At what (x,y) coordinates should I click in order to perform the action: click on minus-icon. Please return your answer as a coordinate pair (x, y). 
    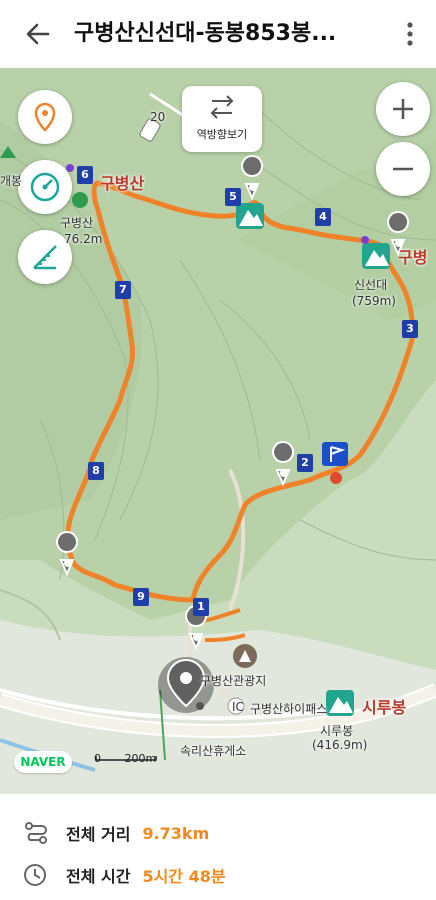
    Looking at the image, I should click on (403, 169).